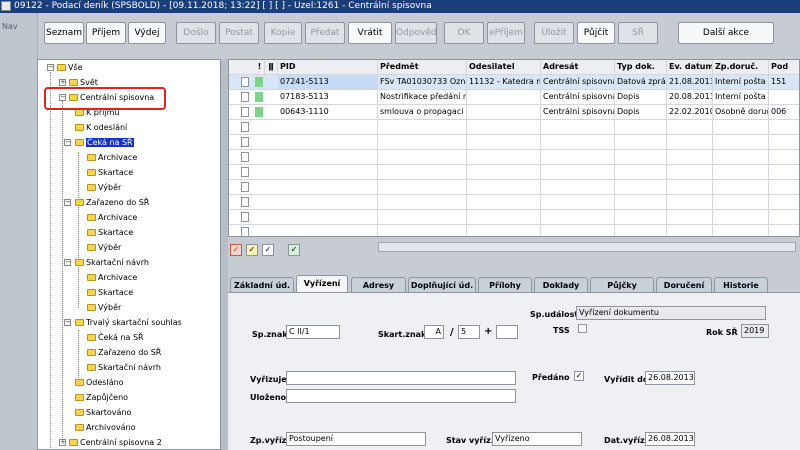 The width and height of the screenshot is (800, 450). I want to click on pujcit-button: Půjčit, so click(596, 33).